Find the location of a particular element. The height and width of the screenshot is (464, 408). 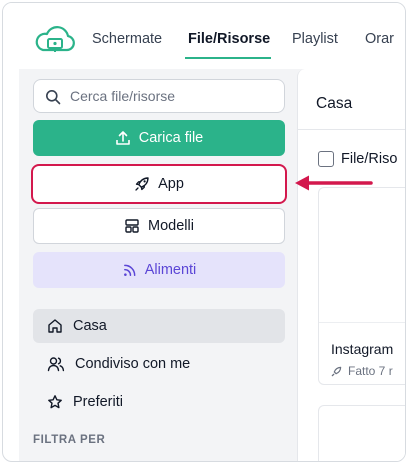

page-title: Casa is located at coordinates (334, 103).